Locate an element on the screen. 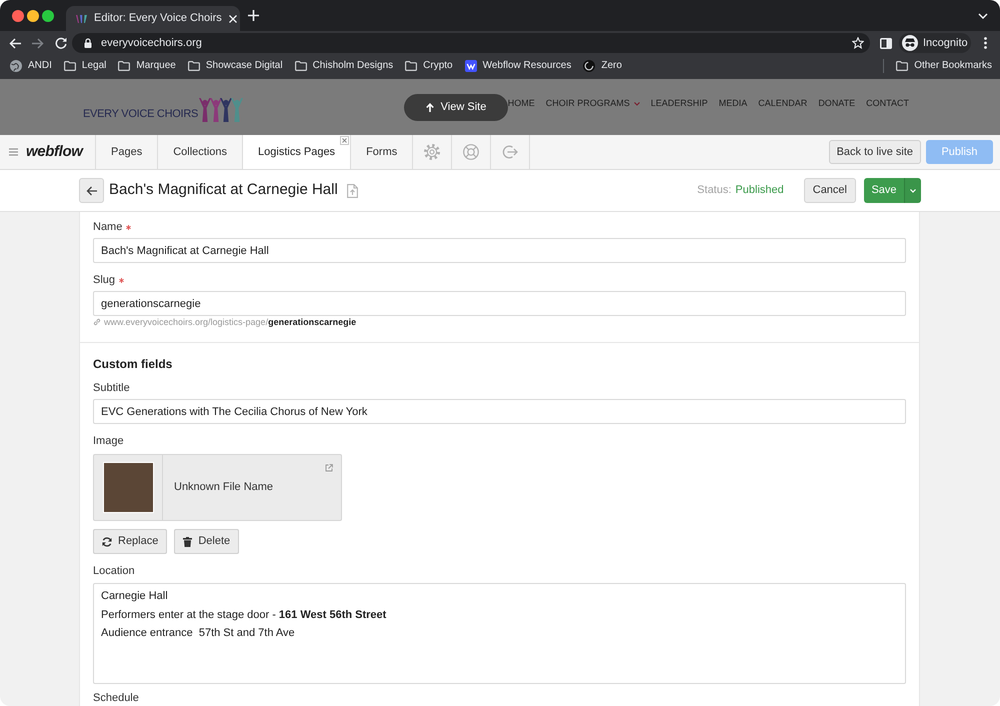 The width and height of the screenshot is (1000, 706). status-label: Status: is located at coordinates (714, 190).